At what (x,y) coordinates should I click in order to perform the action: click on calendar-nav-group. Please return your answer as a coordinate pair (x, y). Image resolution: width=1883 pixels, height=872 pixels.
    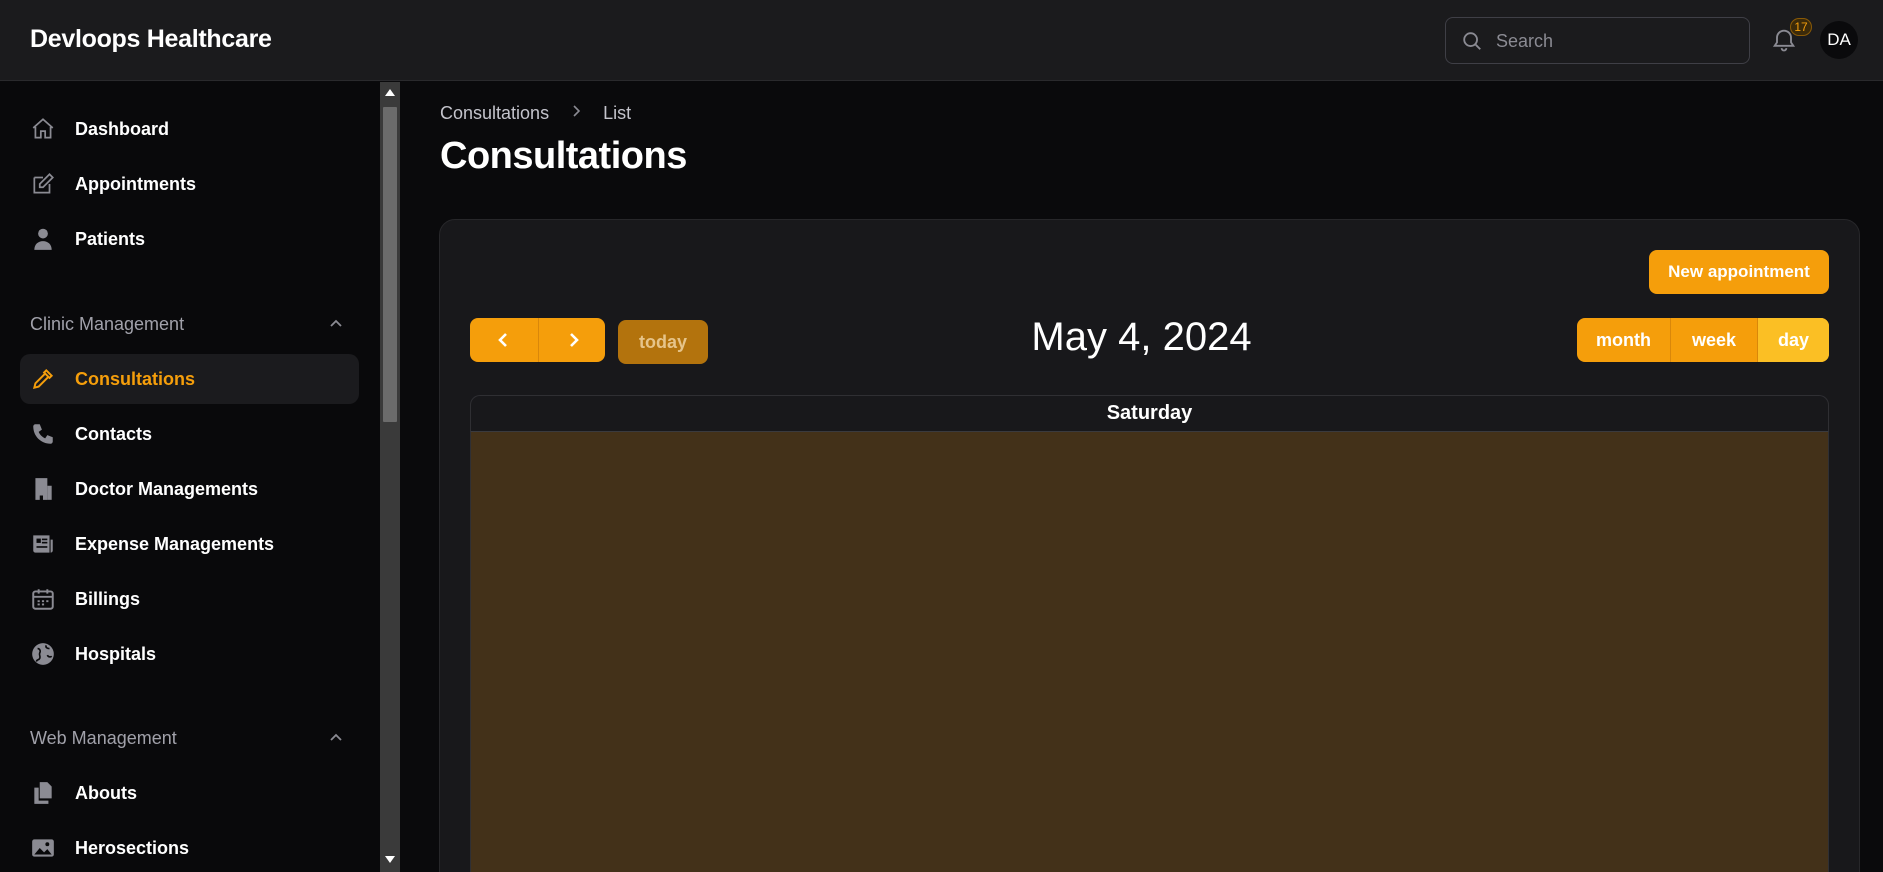
    Looking at the image, I should click on (537, 340).